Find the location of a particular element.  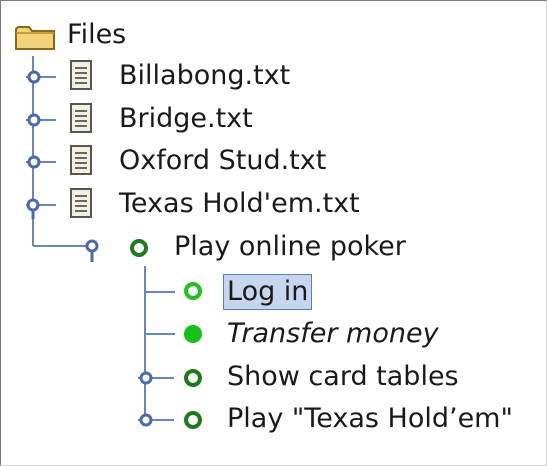

tree-child-play-texas-holdem: Play "Texas Hold’em" is located at coordinates (323, 419).